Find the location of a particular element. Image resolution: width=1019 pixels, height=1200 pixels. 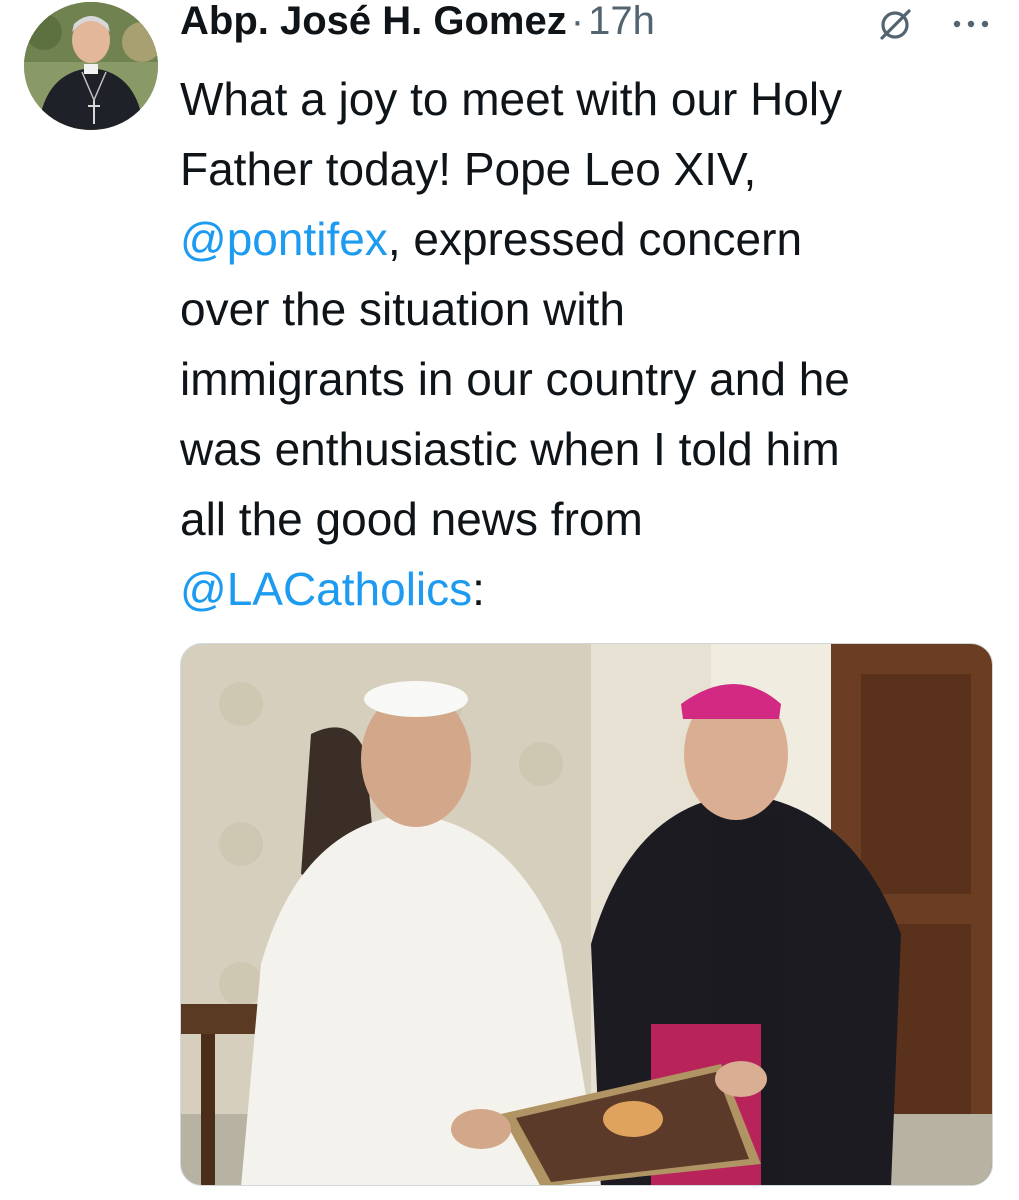

author-avatar is located at coordinates (91, 66).